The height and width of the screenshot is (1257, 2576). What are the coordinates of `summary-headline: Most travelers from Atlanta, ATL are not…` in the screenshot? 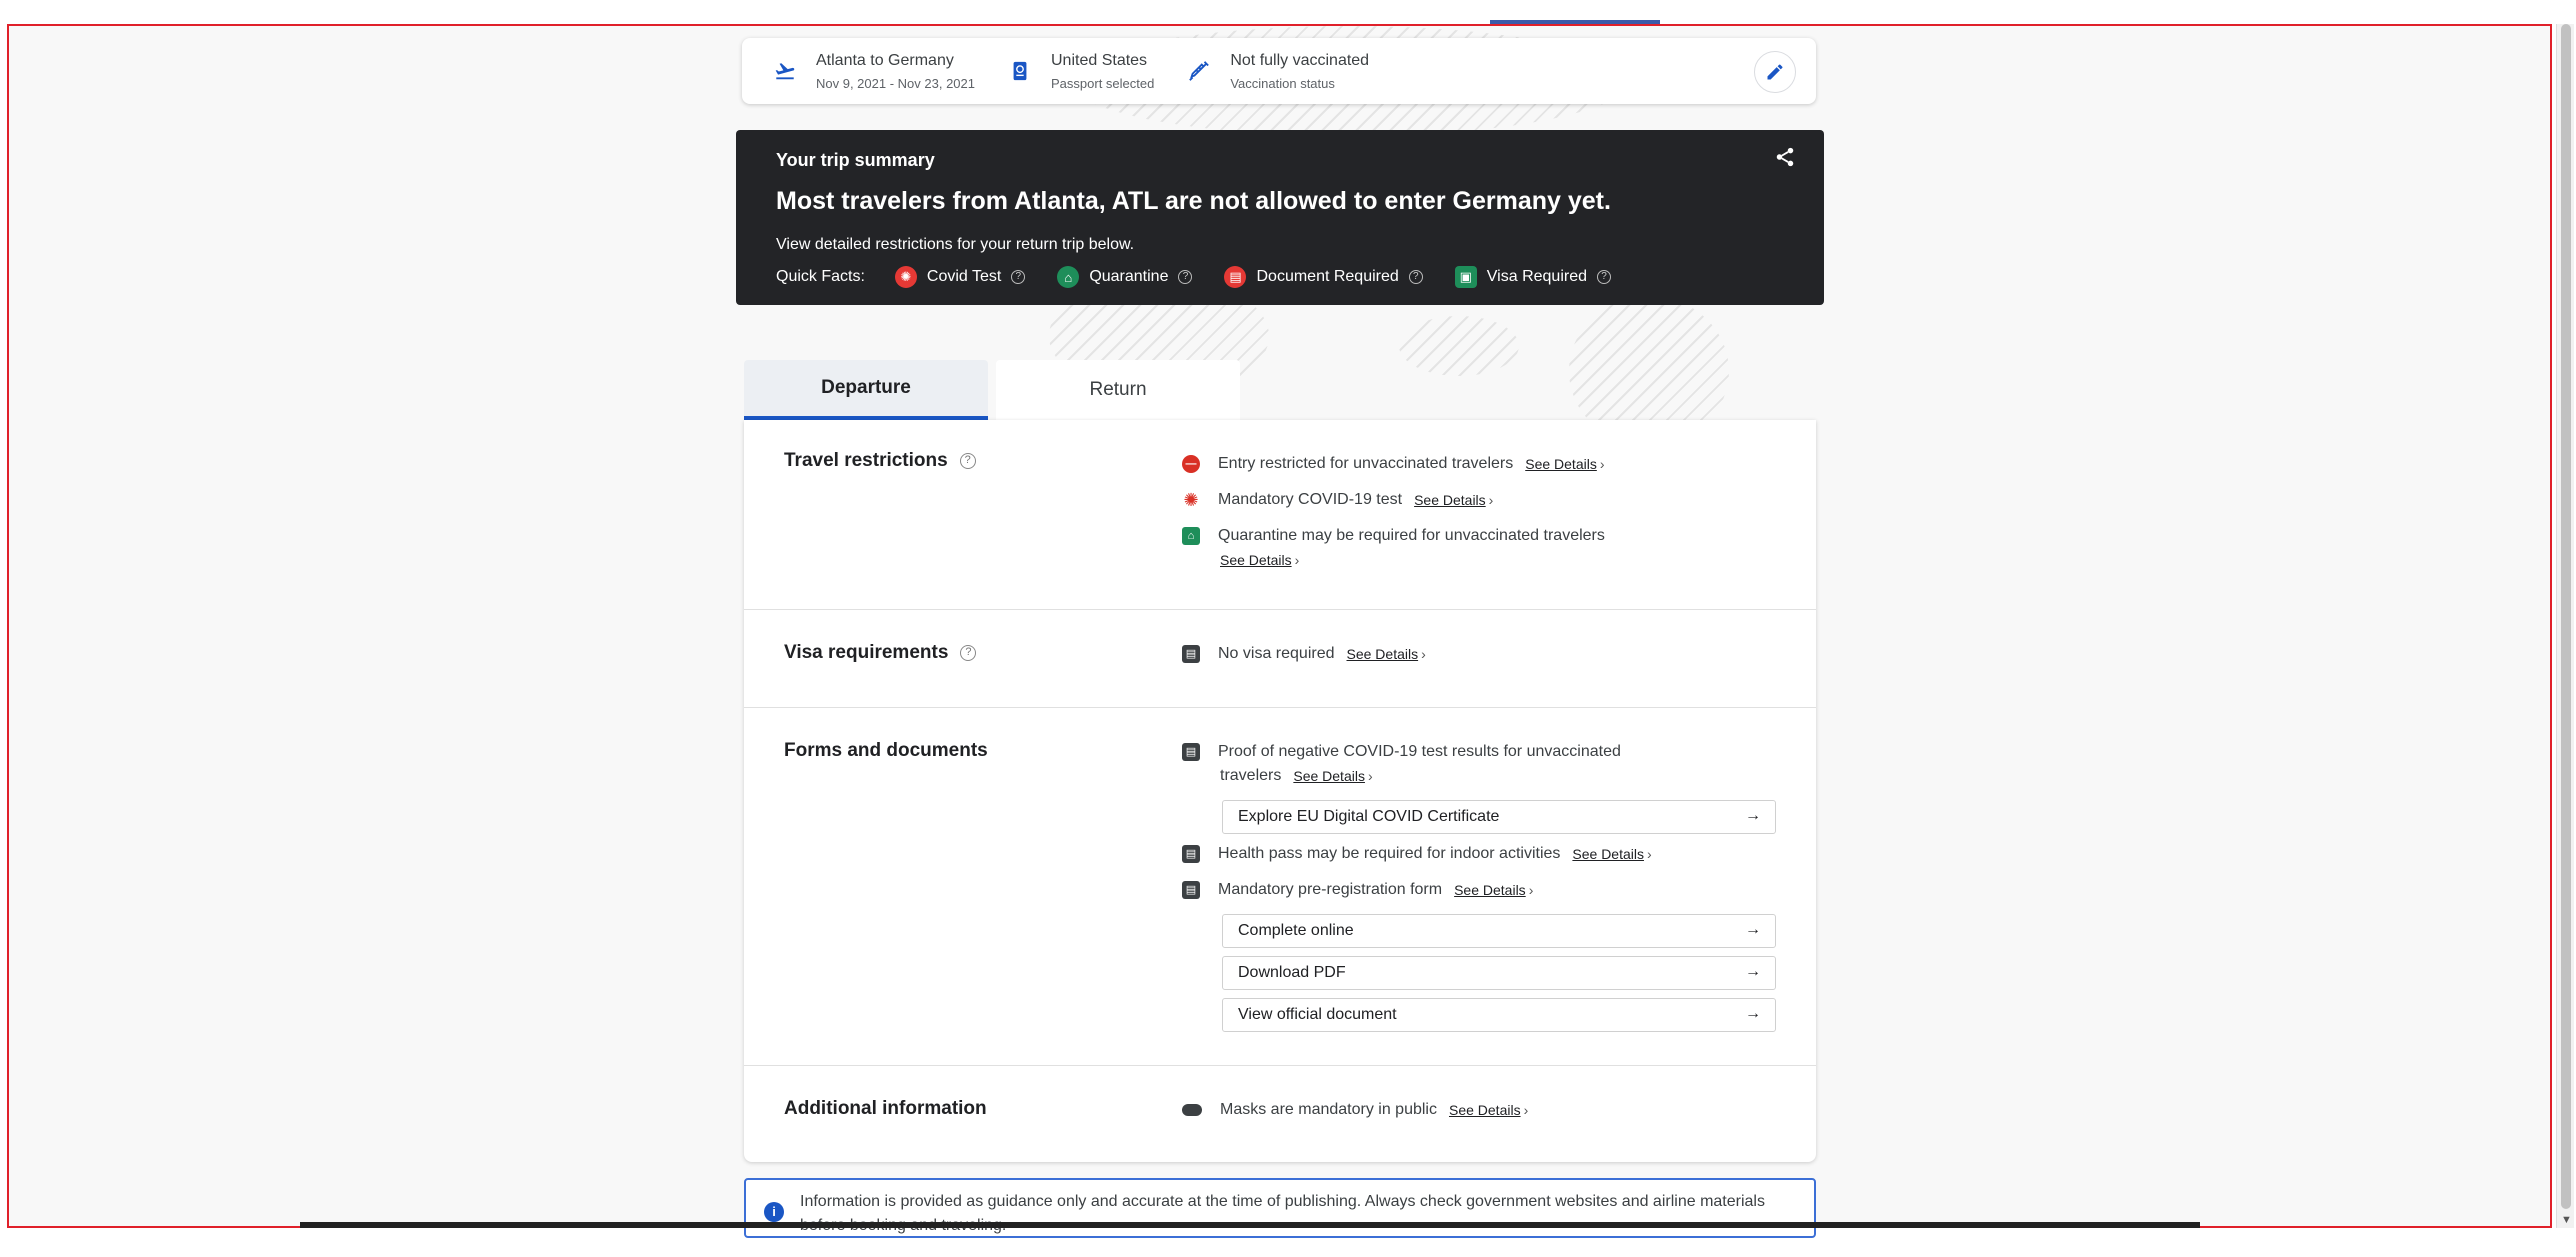 It's located at (1193, 201).